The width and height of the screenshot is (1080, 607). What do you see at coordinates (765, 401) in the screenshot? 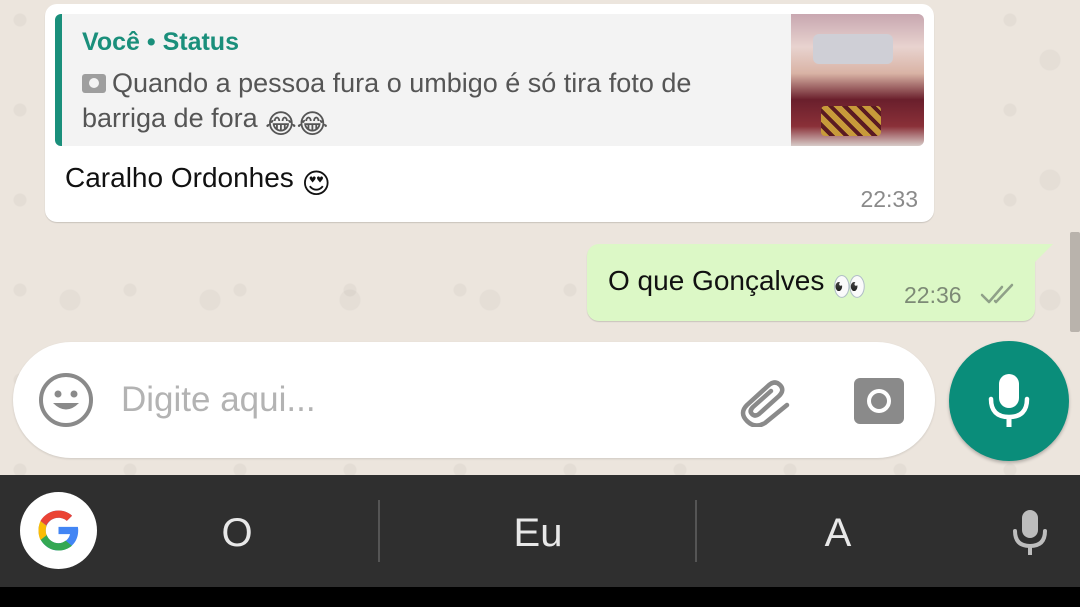
I see `paperclip-icon` at bounding box center [765, 401].